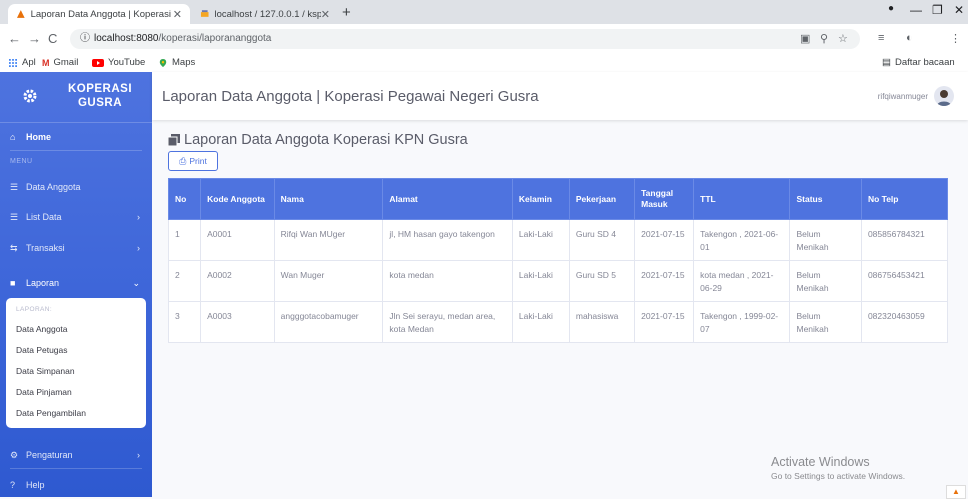 The width and height of the screenshot is (968, 499). Describe the element at coordinates (52, 38) in the screenshot. I see `reload-icon: C` at that location.